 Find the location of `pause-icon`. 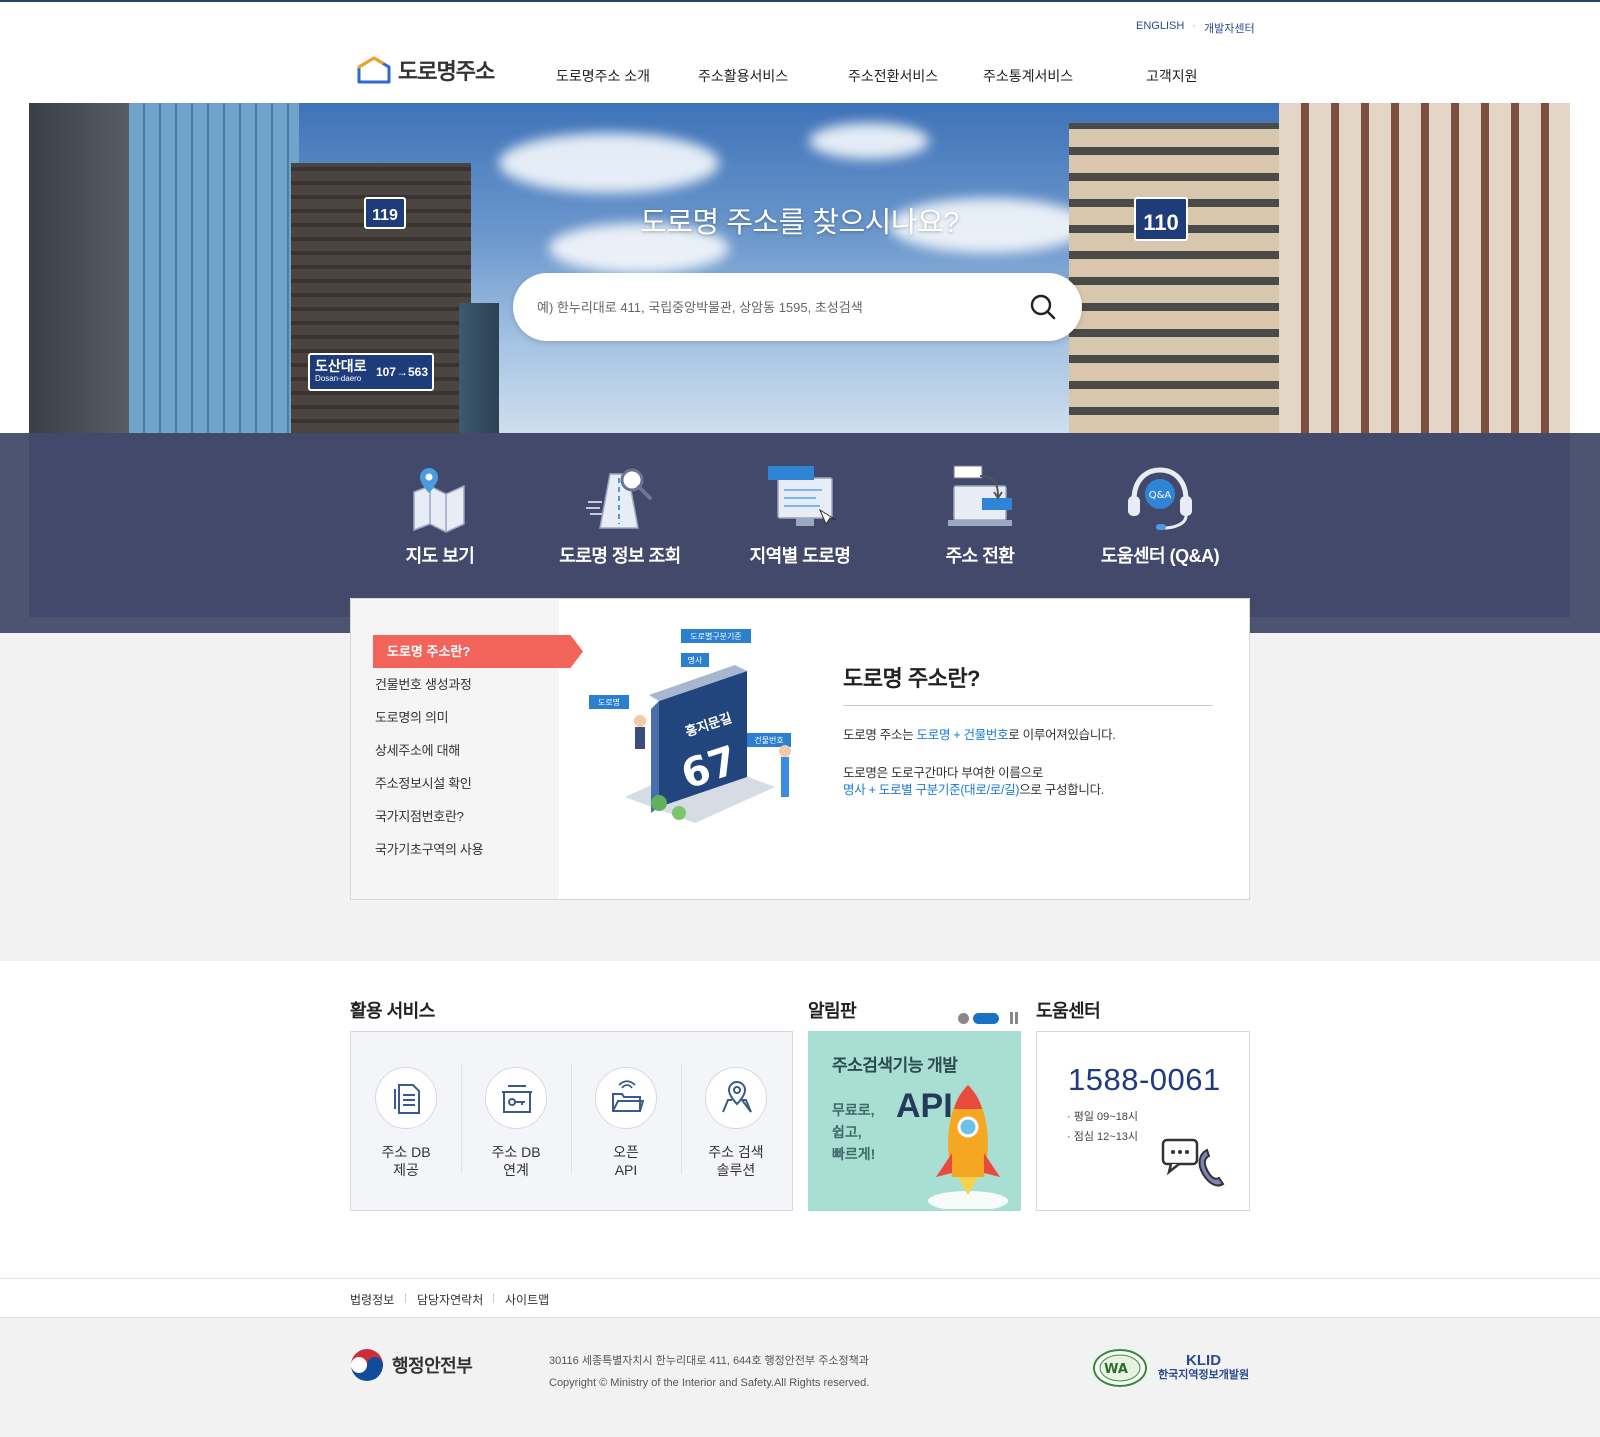

pause-icon is located at coordinates (1014, 1018).